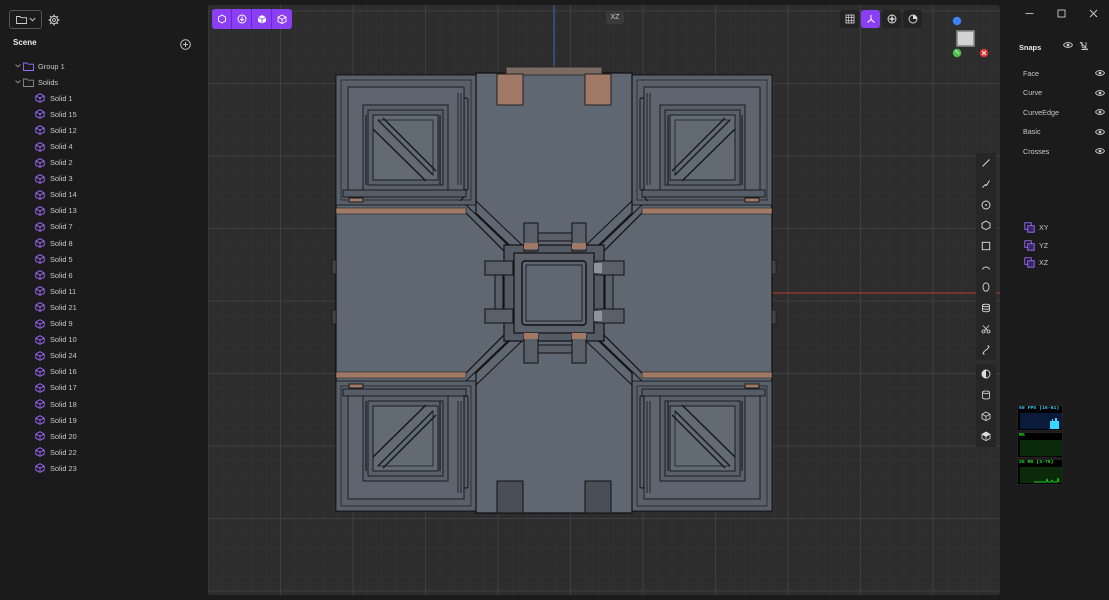 The width and height of the screenshot is (1109, 600). Describe the element at coordinates (986, 225) in the screenshot. I see `polygon-tool-button` at that location.